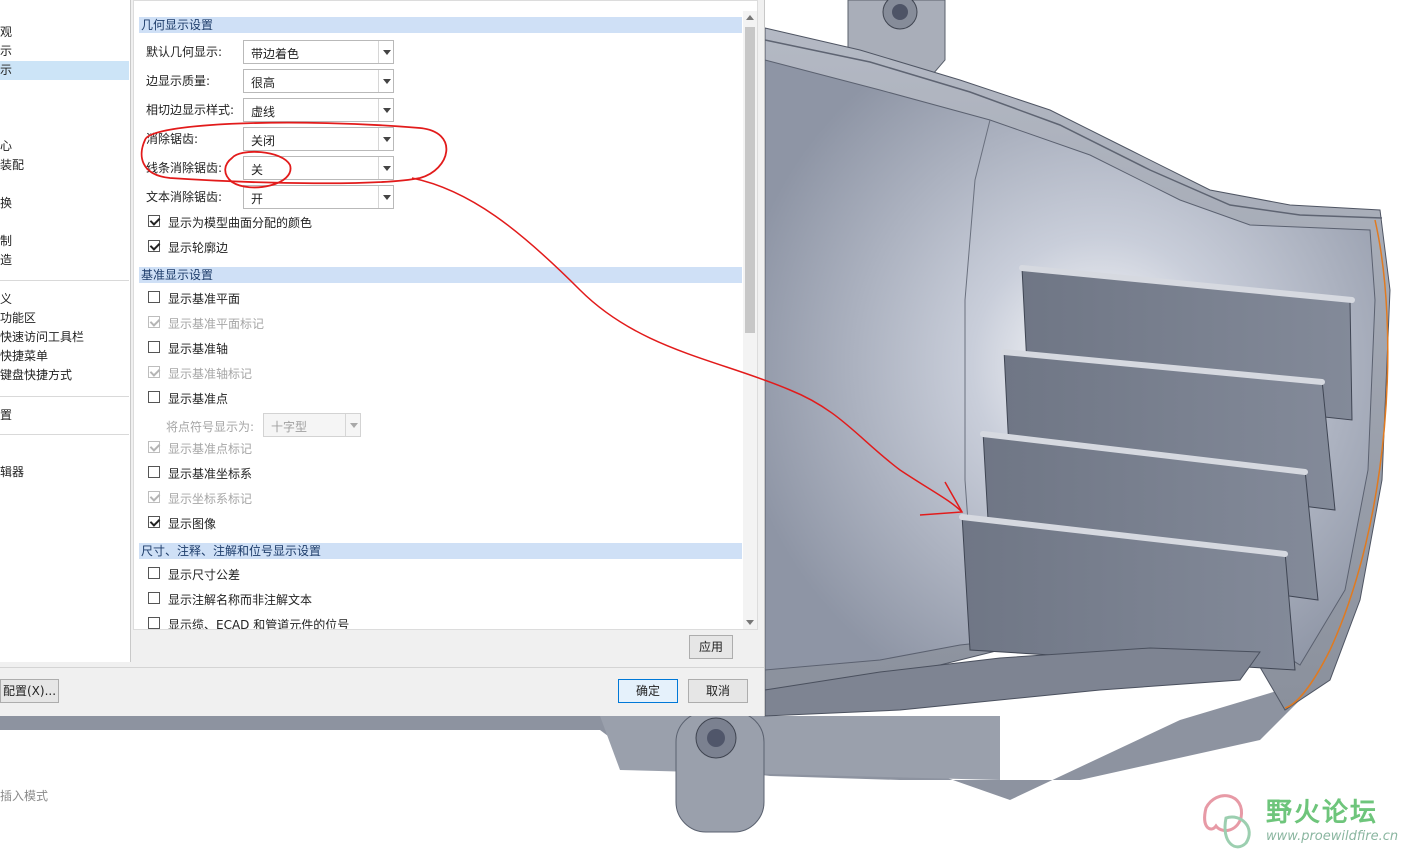 Image resolution: width=1408 pixels, height=859 pixels. What do you see at coordinates (257, 199) in the screenshot?
I see `select-value: 开` at bounding box center [257, 199].